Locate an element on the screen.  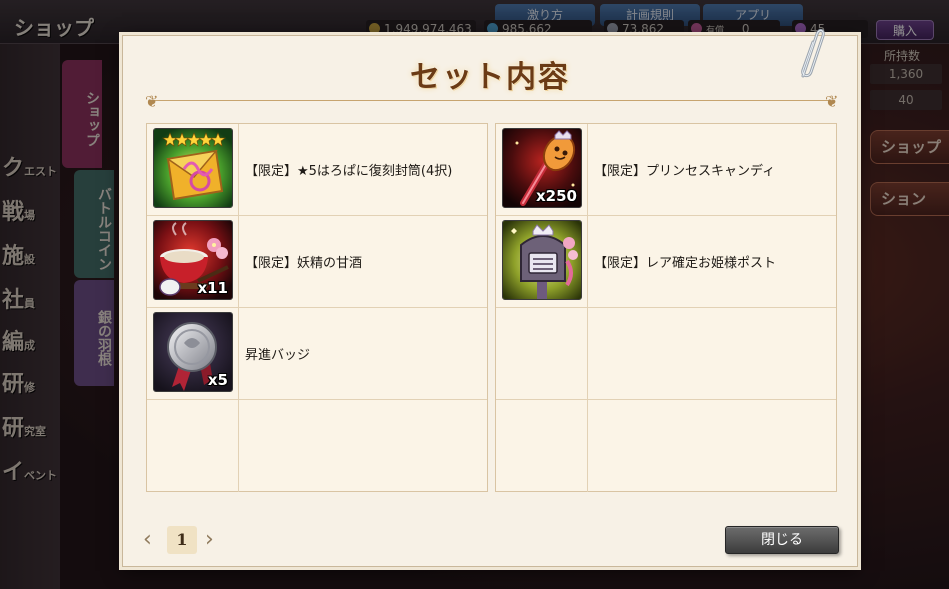
candy-icon: x250 is located at coordinates (542, 168).